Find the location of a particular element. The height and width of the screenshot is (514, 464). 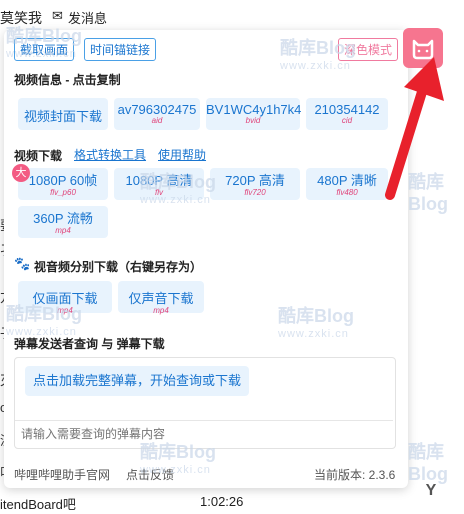

format-360p-button: 360P 流畅 mp4 is located at coordinates (63, 222).